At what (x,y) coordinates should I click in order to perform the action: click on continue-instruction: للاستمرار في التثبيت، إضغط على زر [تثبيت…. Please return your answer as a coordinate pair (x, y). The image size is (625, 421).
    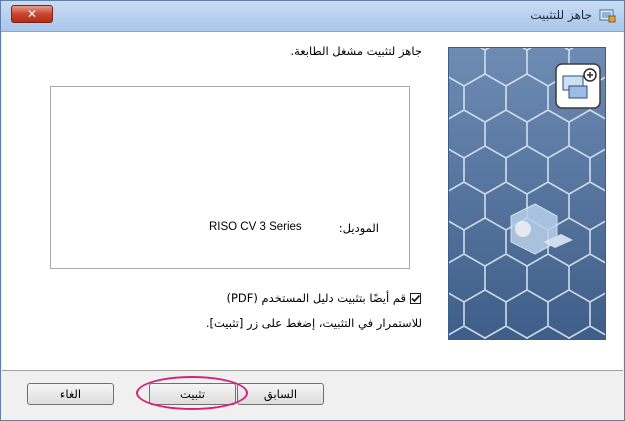
    Looking at the image, I should click on (313, 323).